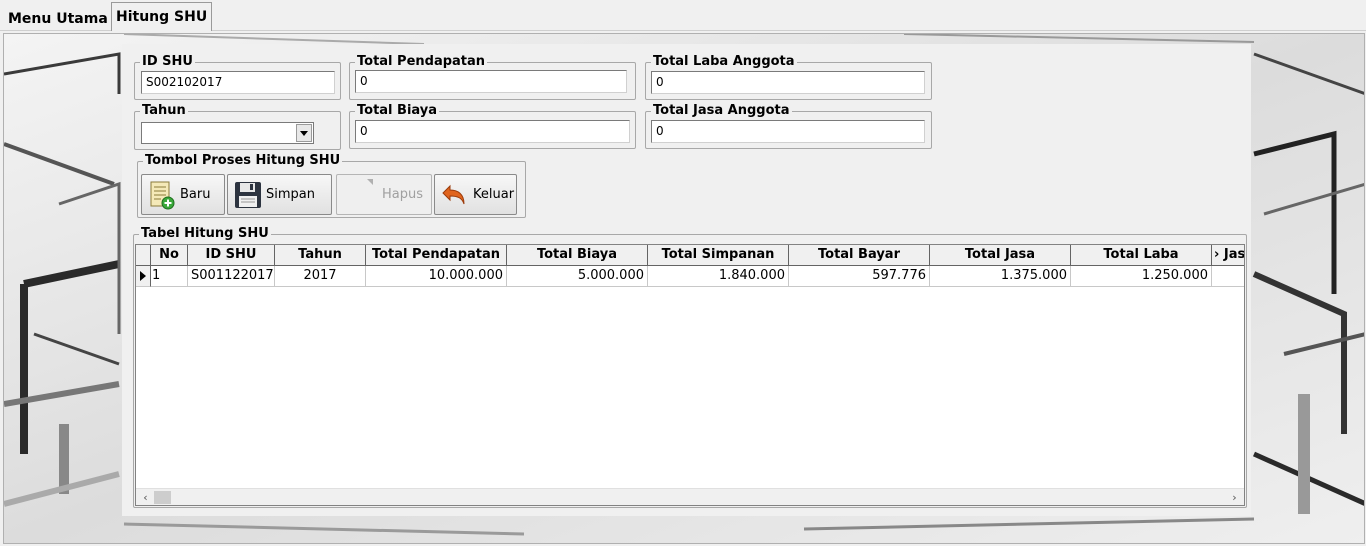 This screenshot has height=546, width=1366. What do you see at coordinates (577, 255) in the screenshot?
I see `column-header-total-biaya: Total Biaya` at bounding box center [577, 255].